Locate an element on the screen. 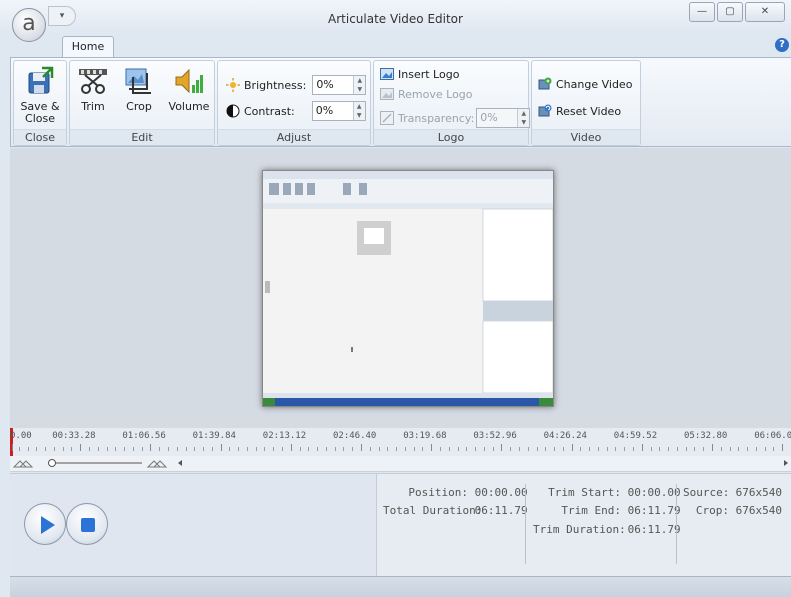  timeline-tick-label: 01:06.56 is located at coordinates (144, 436).